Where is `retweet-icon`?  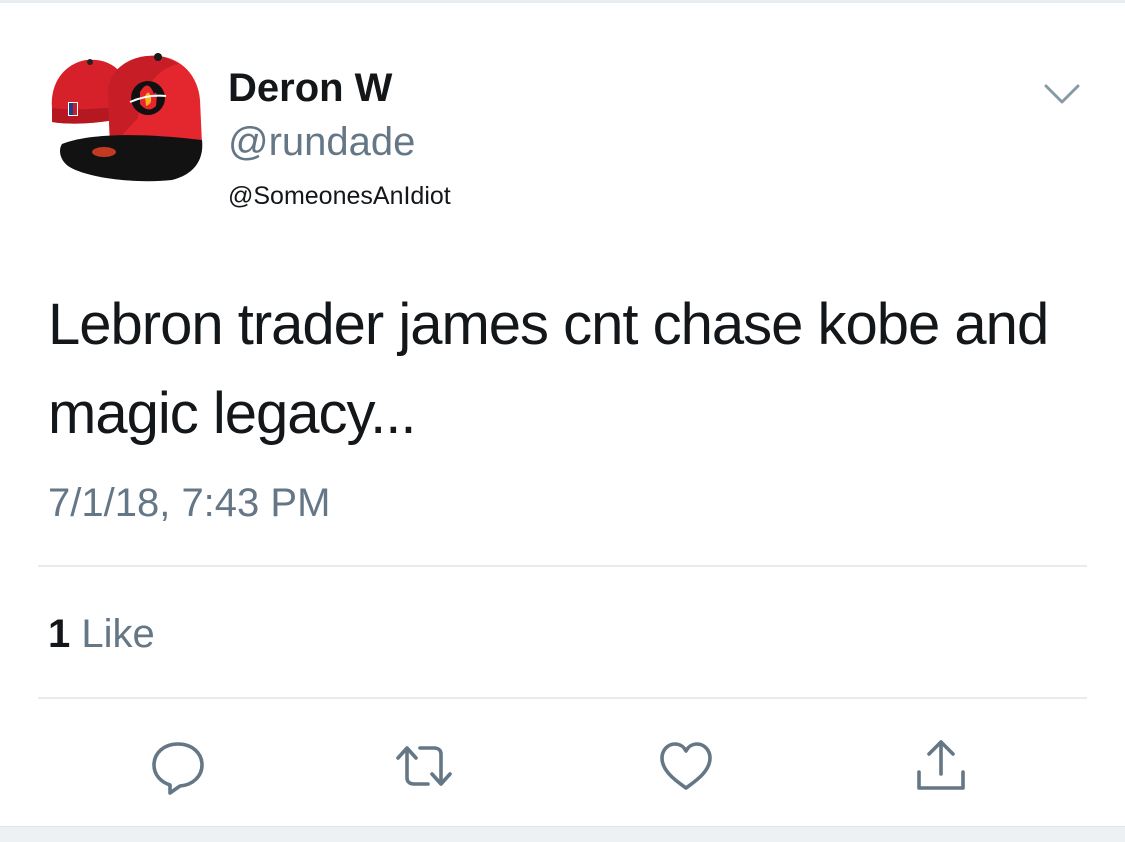 retweet-icon is located at coordinates (424, 766).